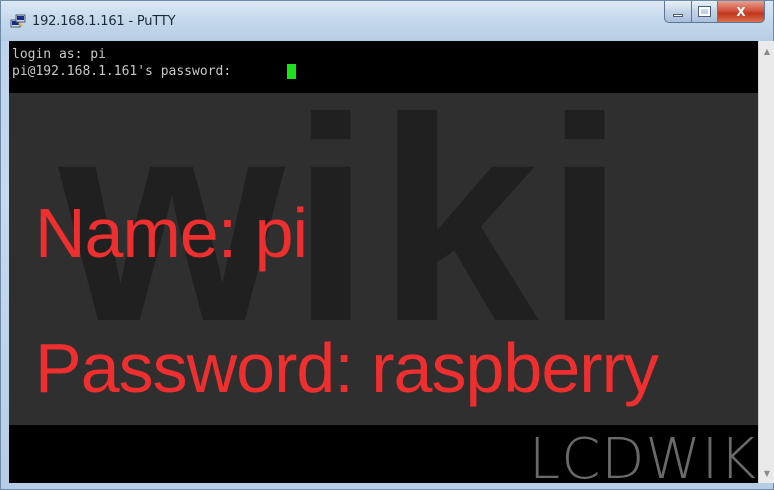  Describe the element at coordinates (766, 473) in the screenshot. I see `scroll-down-arrow-icon: ▼` at that location.